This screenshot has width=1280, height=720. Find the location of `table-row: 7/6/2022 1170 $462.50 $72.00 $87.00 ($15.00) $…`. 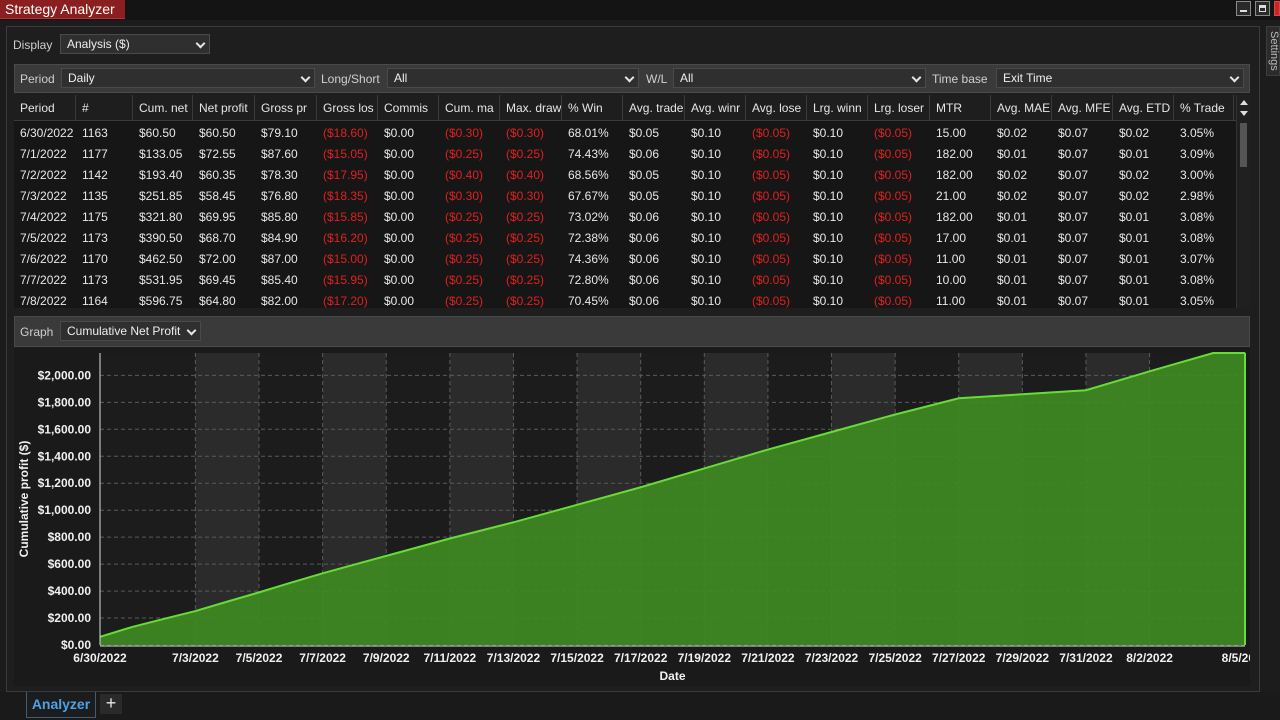

table-row: 7/6/2022 1170 $462.50 $72.00 $87.00 ($15.00) $… is located at coordinates (625, 259).